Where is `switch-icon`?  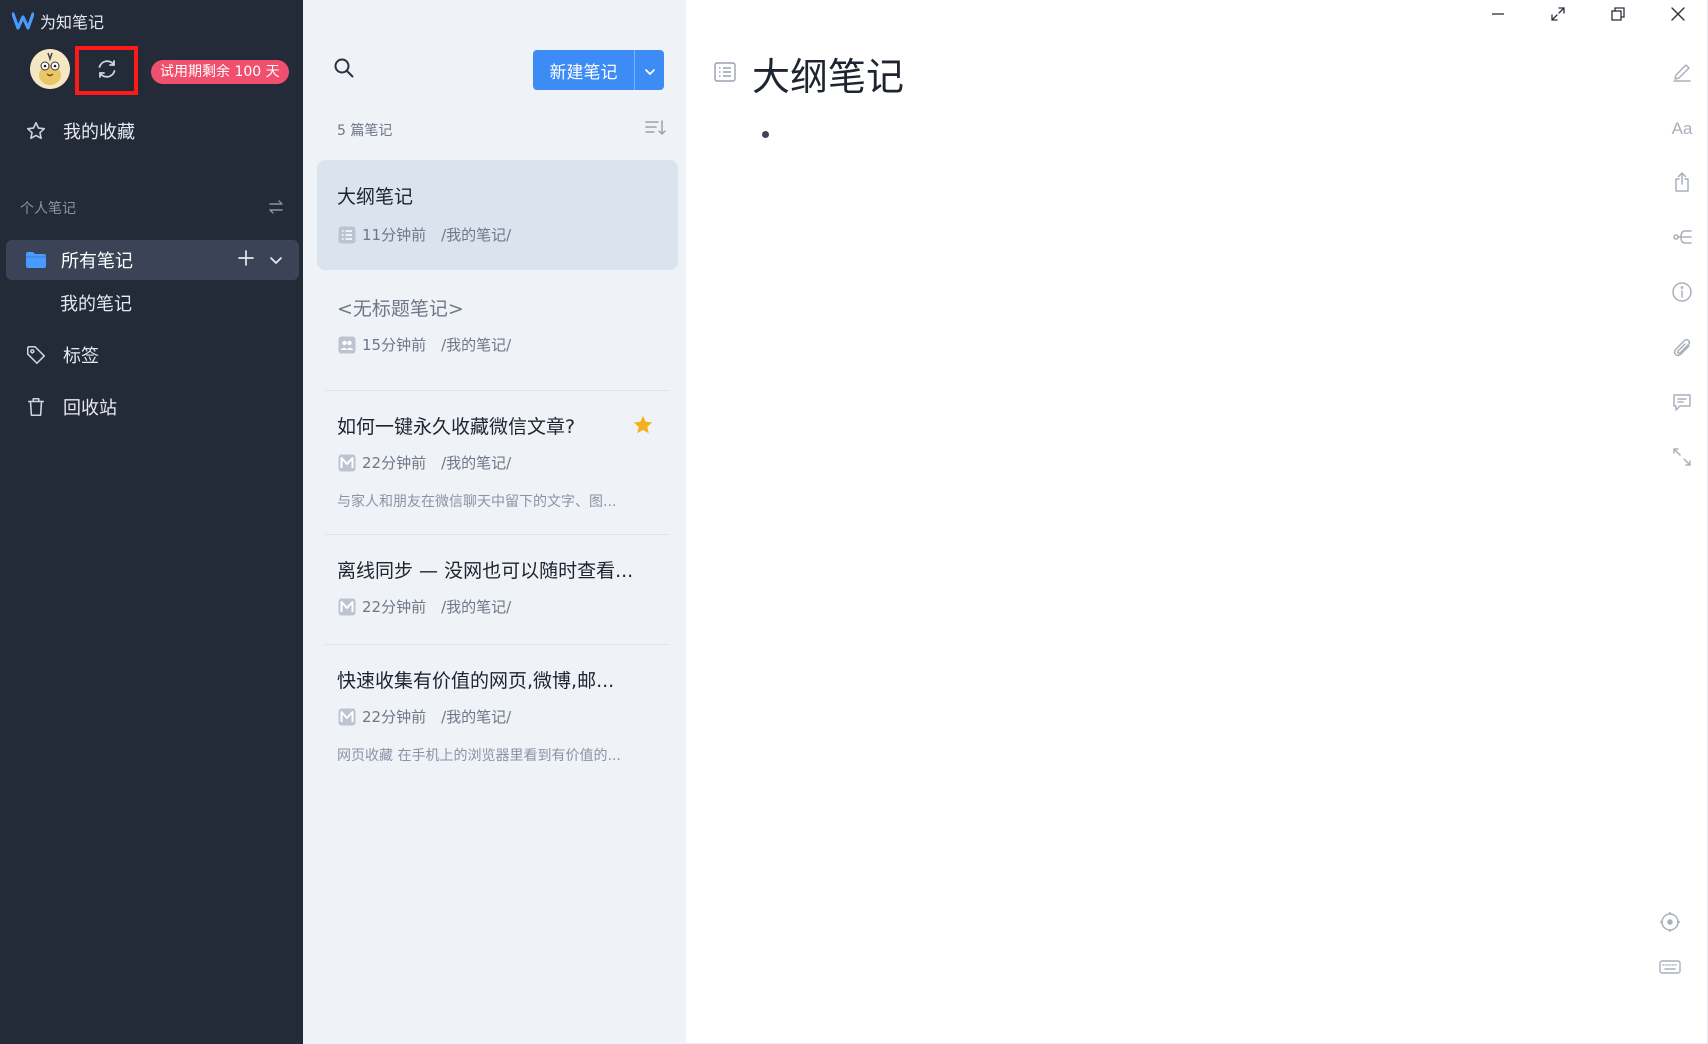 switch-icon is located at coordinates (276, 208).